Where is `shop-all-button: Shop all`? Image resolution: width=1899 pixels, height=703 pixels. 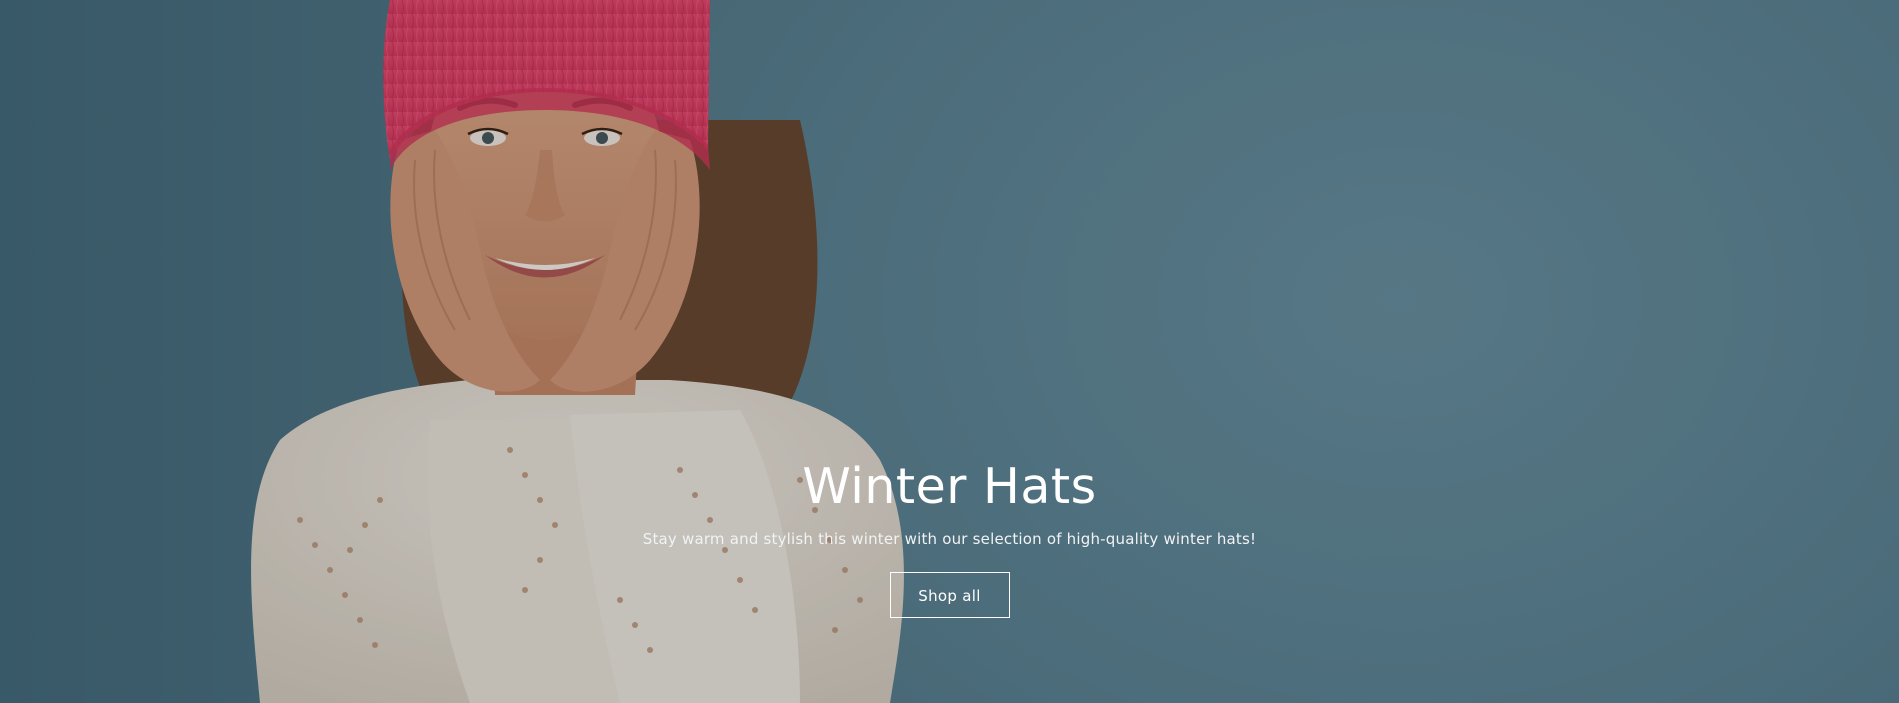 shop-all-button: Shop all is located at coordinates (949, 595).